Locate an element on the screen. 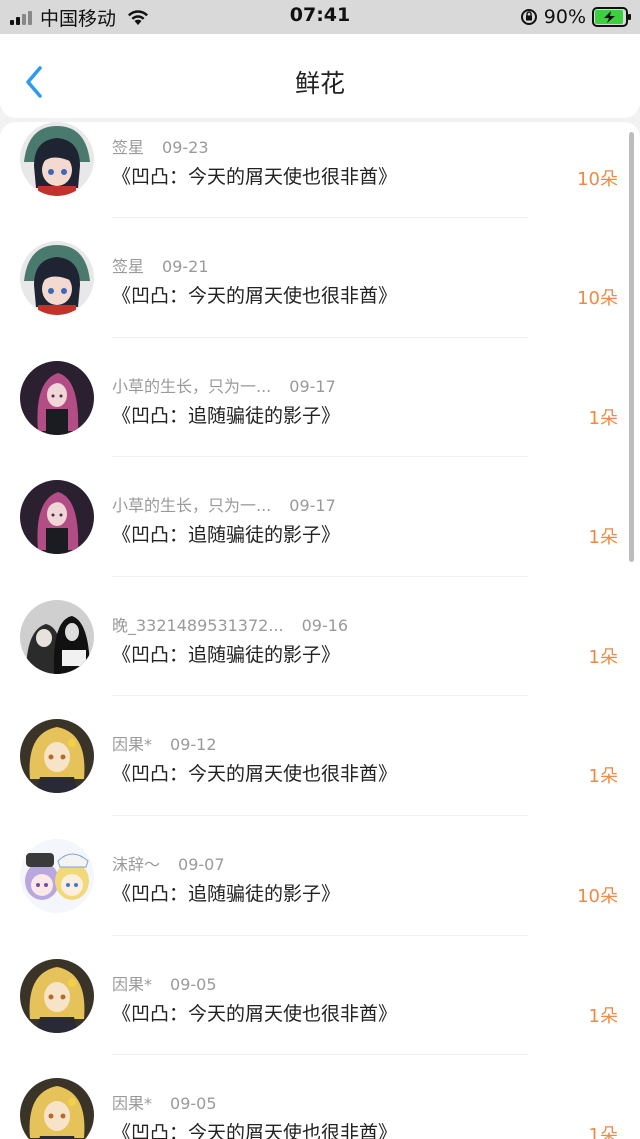 The height and width of the screenshot is (1139, 640). list-item: 晚_3321489531372... 09-16 《凹凸：追随骗徒的影子》 1朵 is located at coordinates (320, 637).